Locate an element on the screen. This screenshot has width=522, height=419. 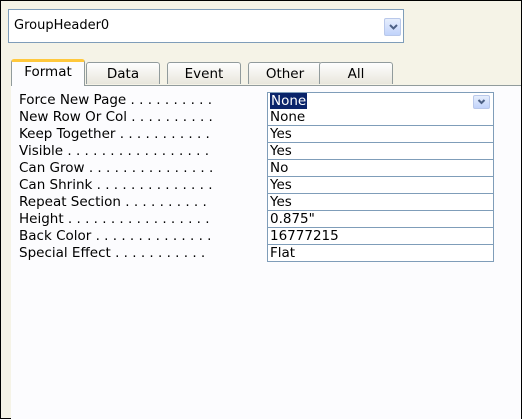
property-label: Back Color . . . . . . . . . . . . . . is located at coordinates (115, 236).